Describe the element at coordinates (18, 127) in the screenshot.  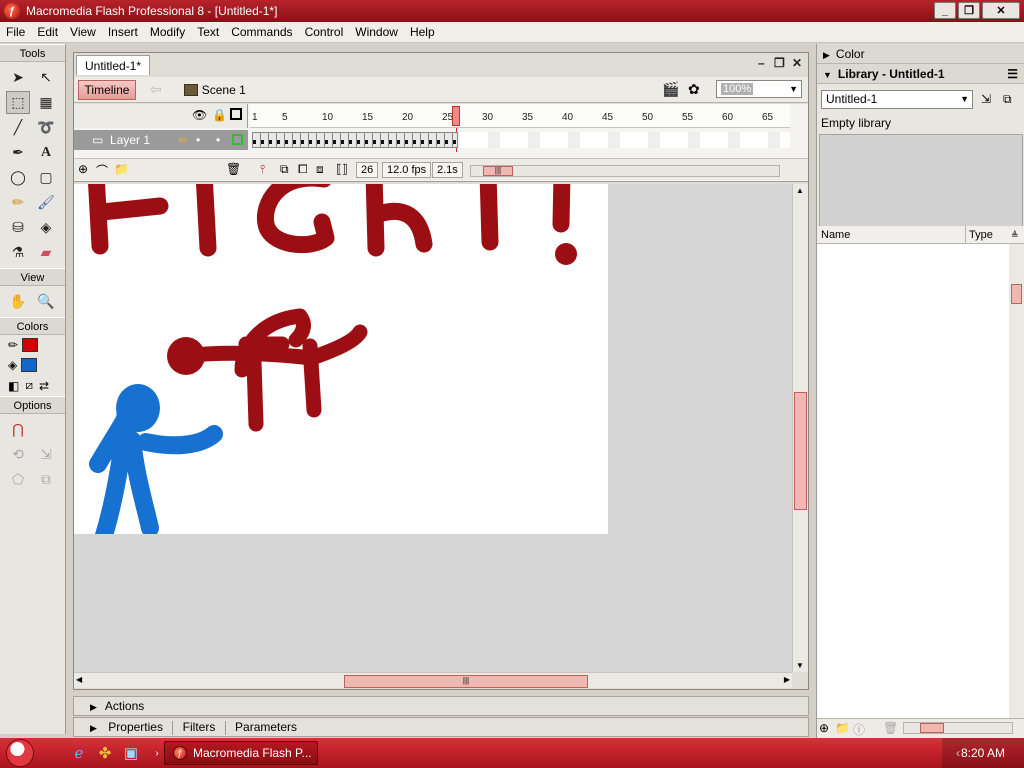
I see `line-tool-icon: ╱` at that location.